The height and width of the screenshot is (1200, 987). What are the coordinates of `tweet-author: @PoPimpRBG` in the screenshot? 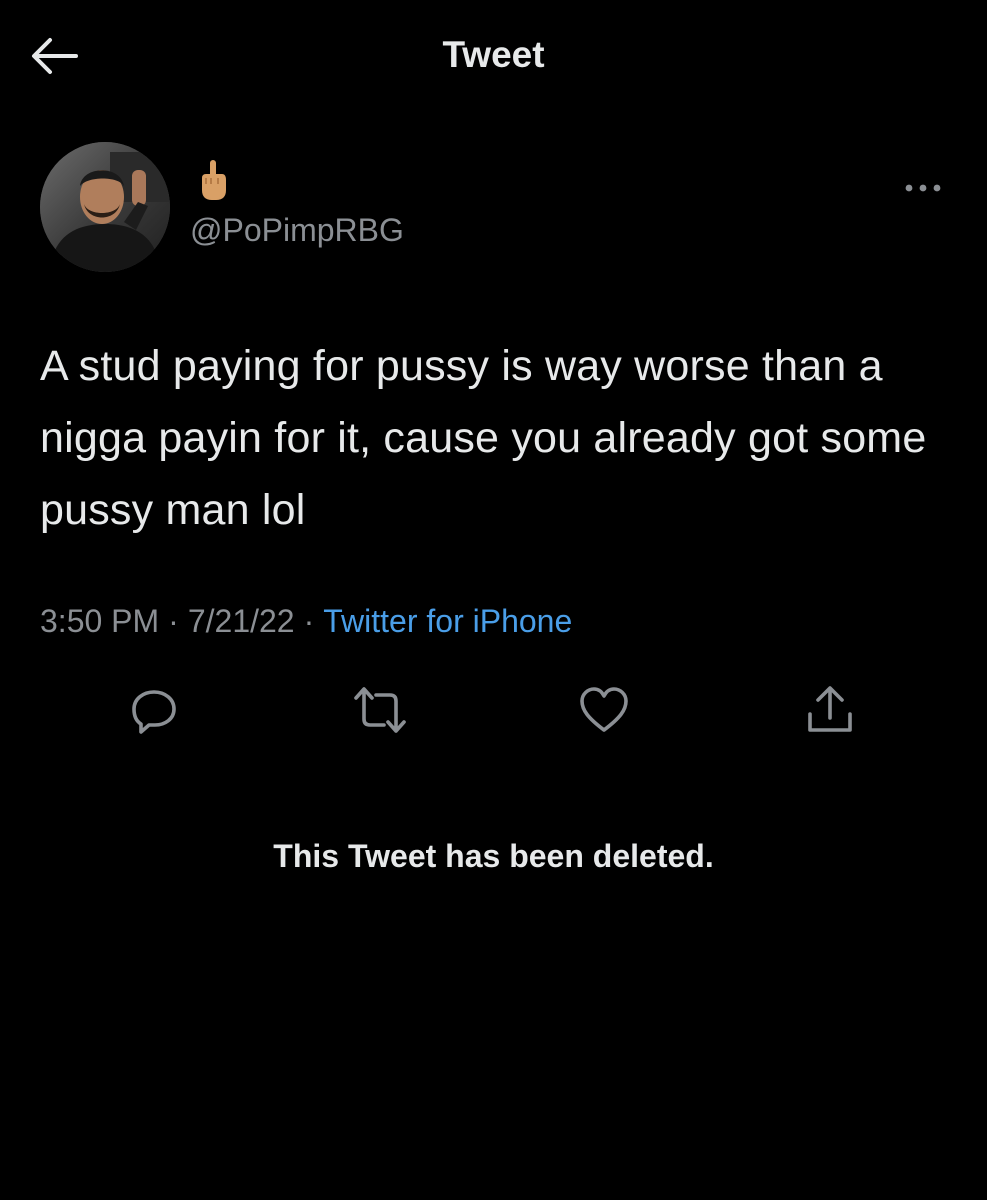 It's located at (493, 212).